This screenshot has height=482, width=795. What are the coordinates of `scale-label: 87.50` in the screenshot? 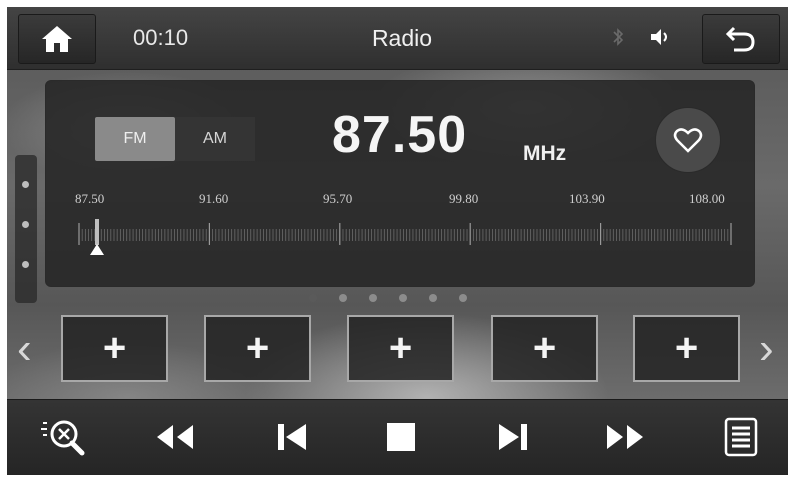 It's located at (90, 198).